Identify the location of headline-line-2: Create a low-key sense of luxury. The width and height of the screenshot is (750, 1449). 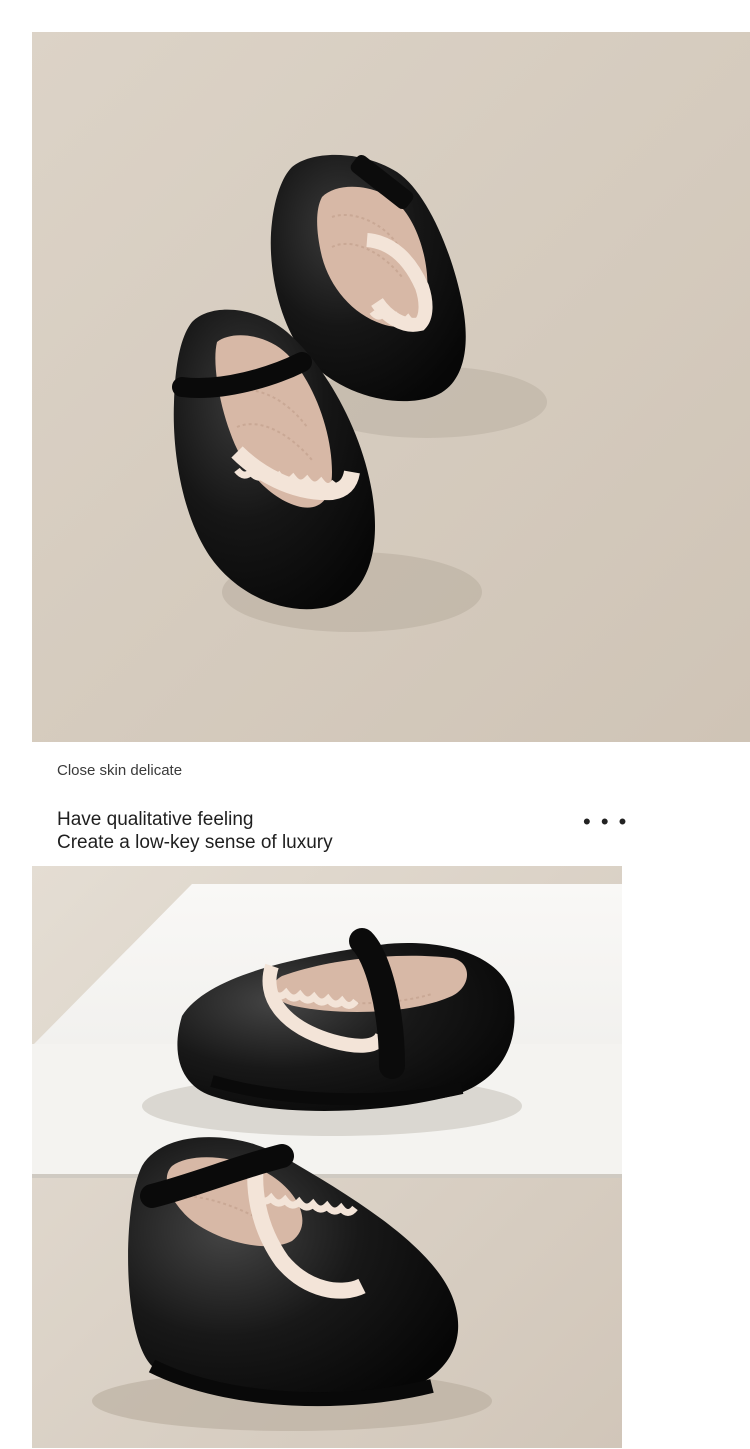
(195, 842).